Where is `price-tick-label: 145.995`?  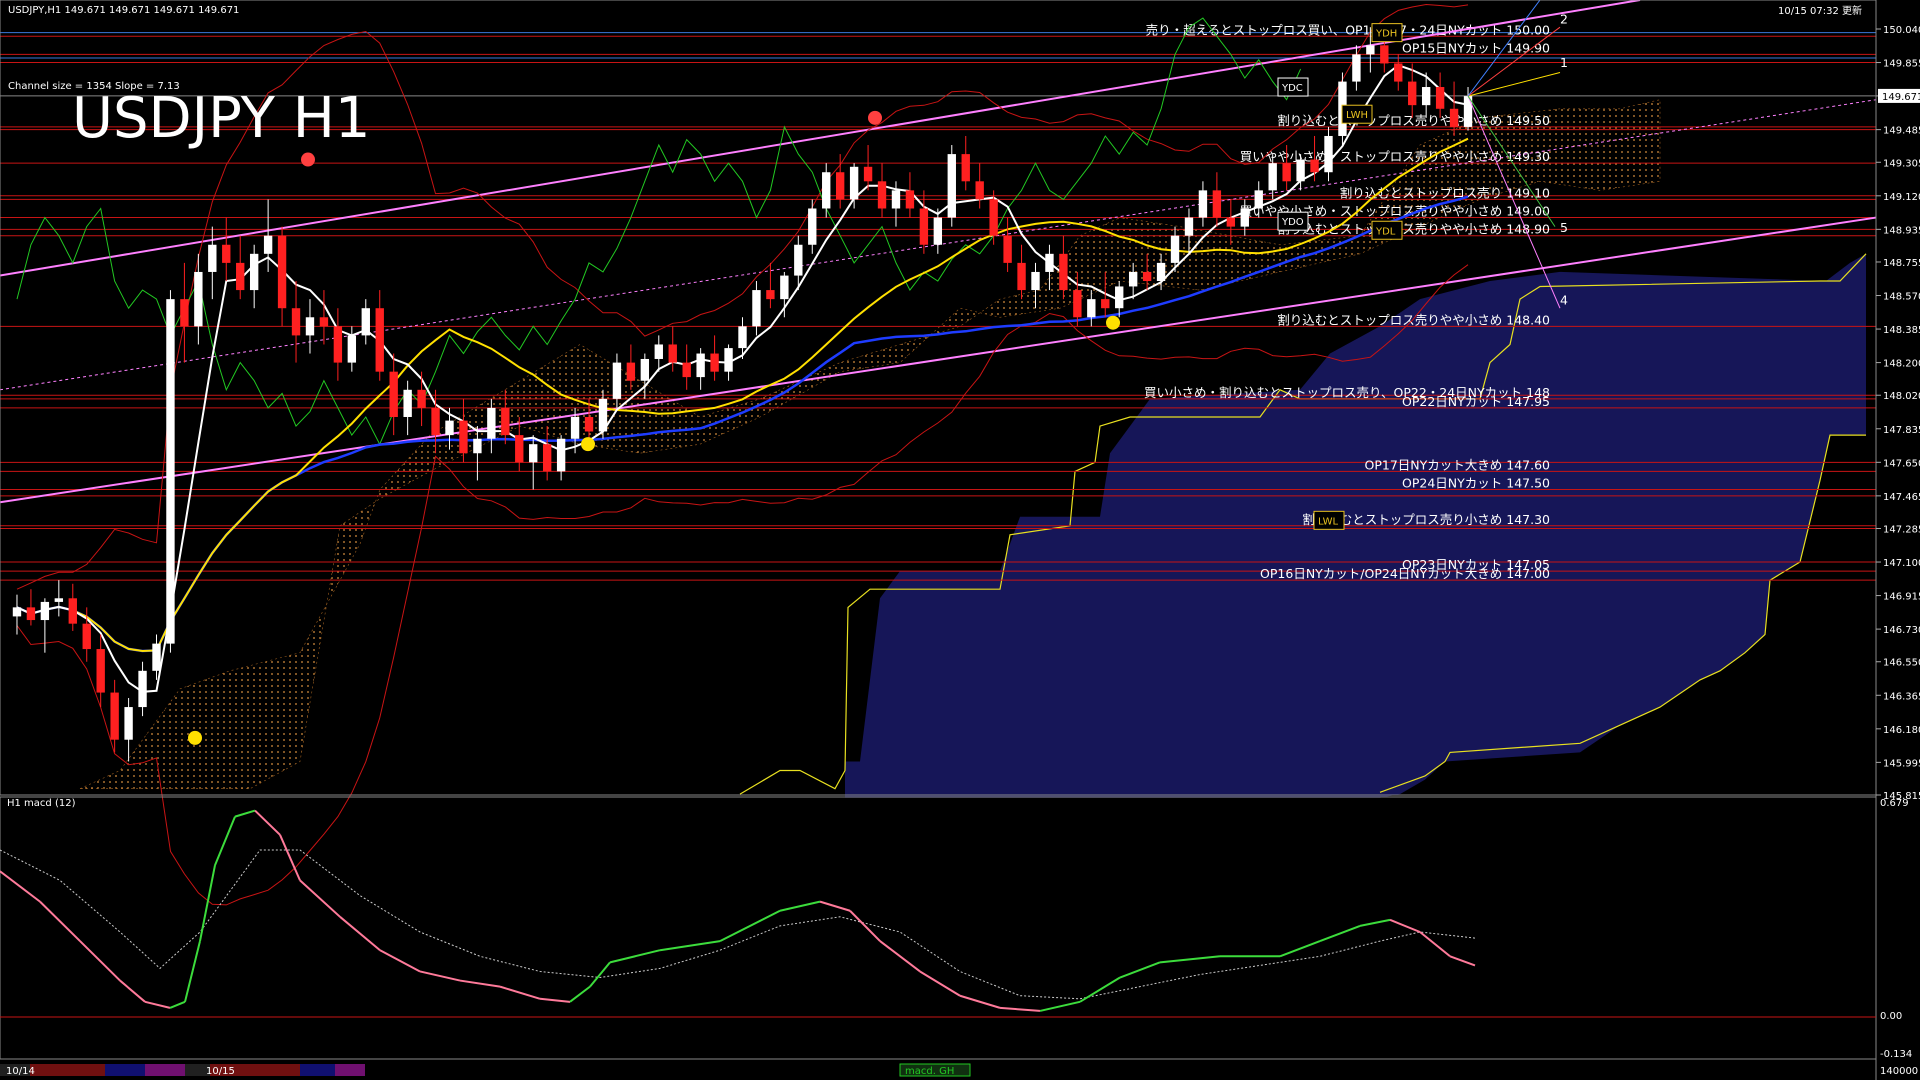
price-tick-label: 145.995 is located at coordinates (1901, 763).